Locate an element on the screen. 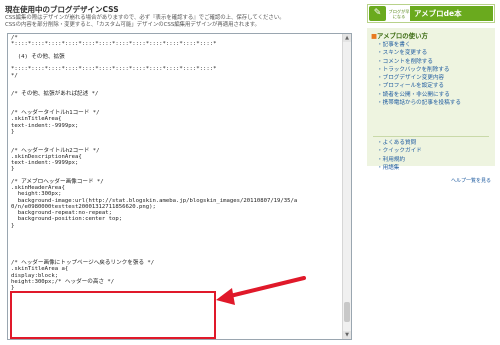 This screenshot has width=500, height=345. help-link-design: ブログデザイン変更内容 is located at coordinates (419, 78).